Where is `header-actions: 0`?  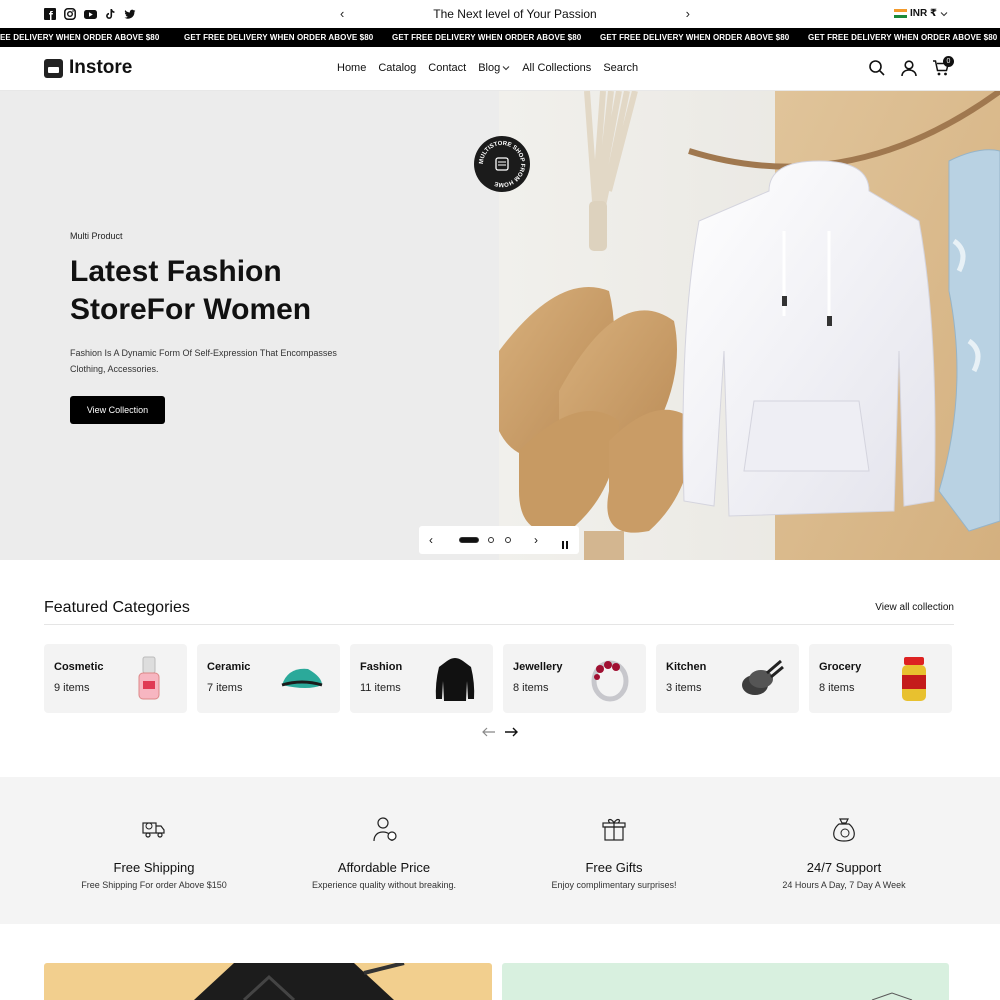 header-actions: 0 is located at coordinates (911, 66).